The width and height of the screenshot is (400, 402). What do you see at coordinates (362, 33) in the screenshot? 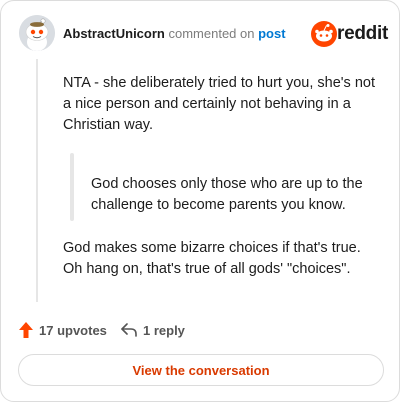
I see `reddit-wordmark: reddit` at bounding box center [362, 33].